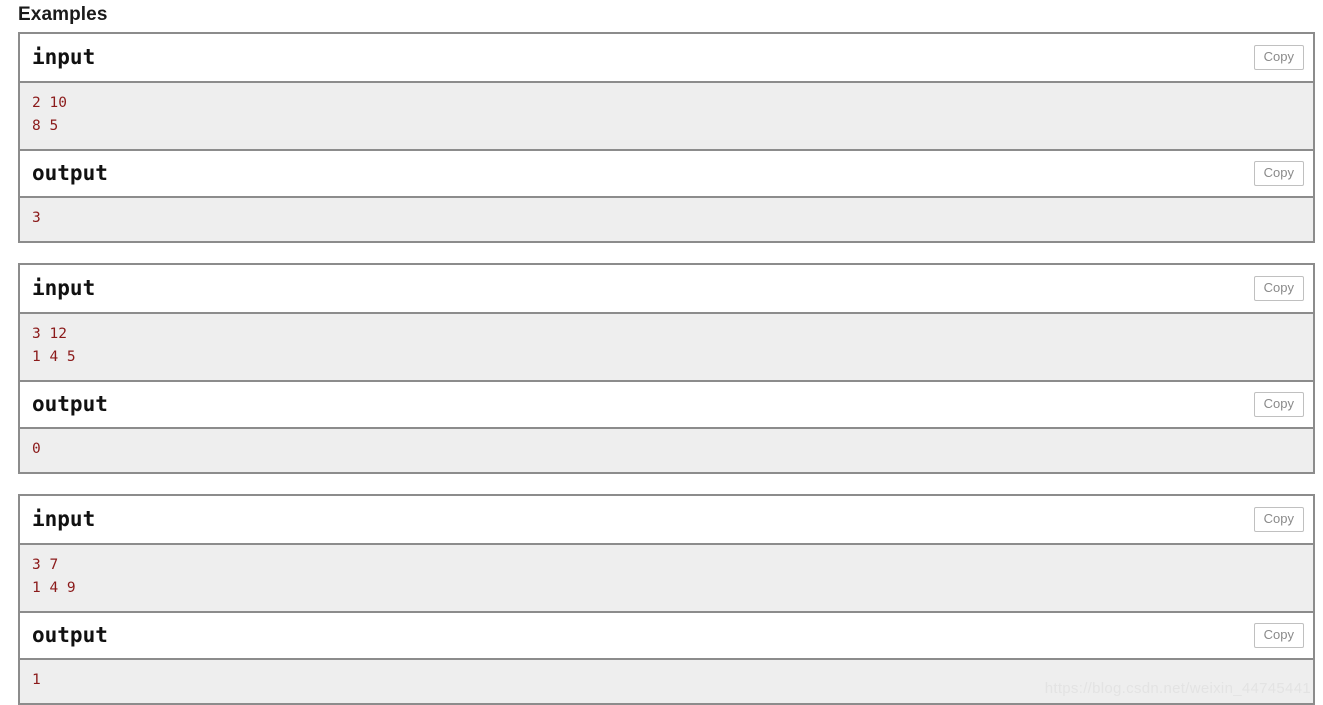 The height and width of the screenshot is (705, 1323). Describe the element at coordinates (666, 346) in the screenshot. I see `input-data: 3 12 1 4 5` at that location.